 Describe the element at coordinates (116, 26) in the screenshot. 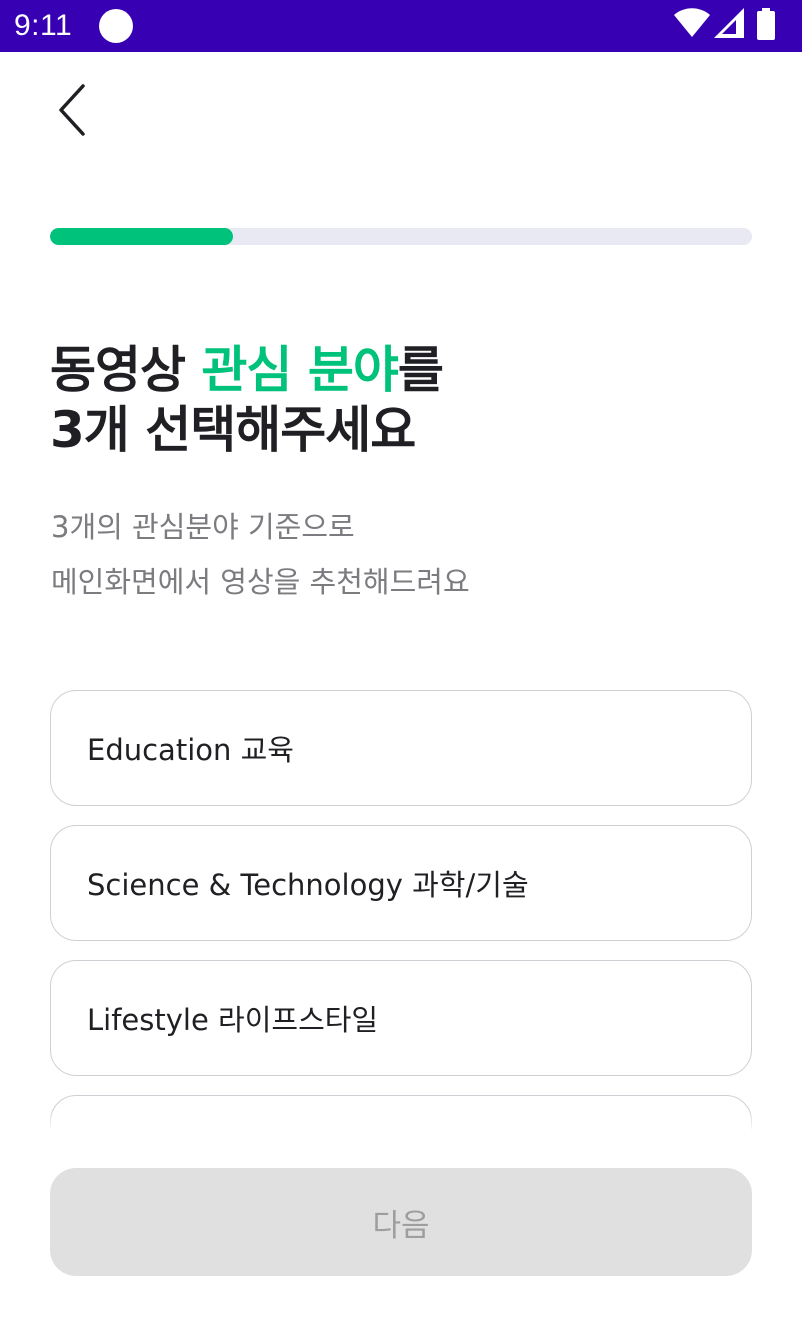

I see `circle-icon` at that location.